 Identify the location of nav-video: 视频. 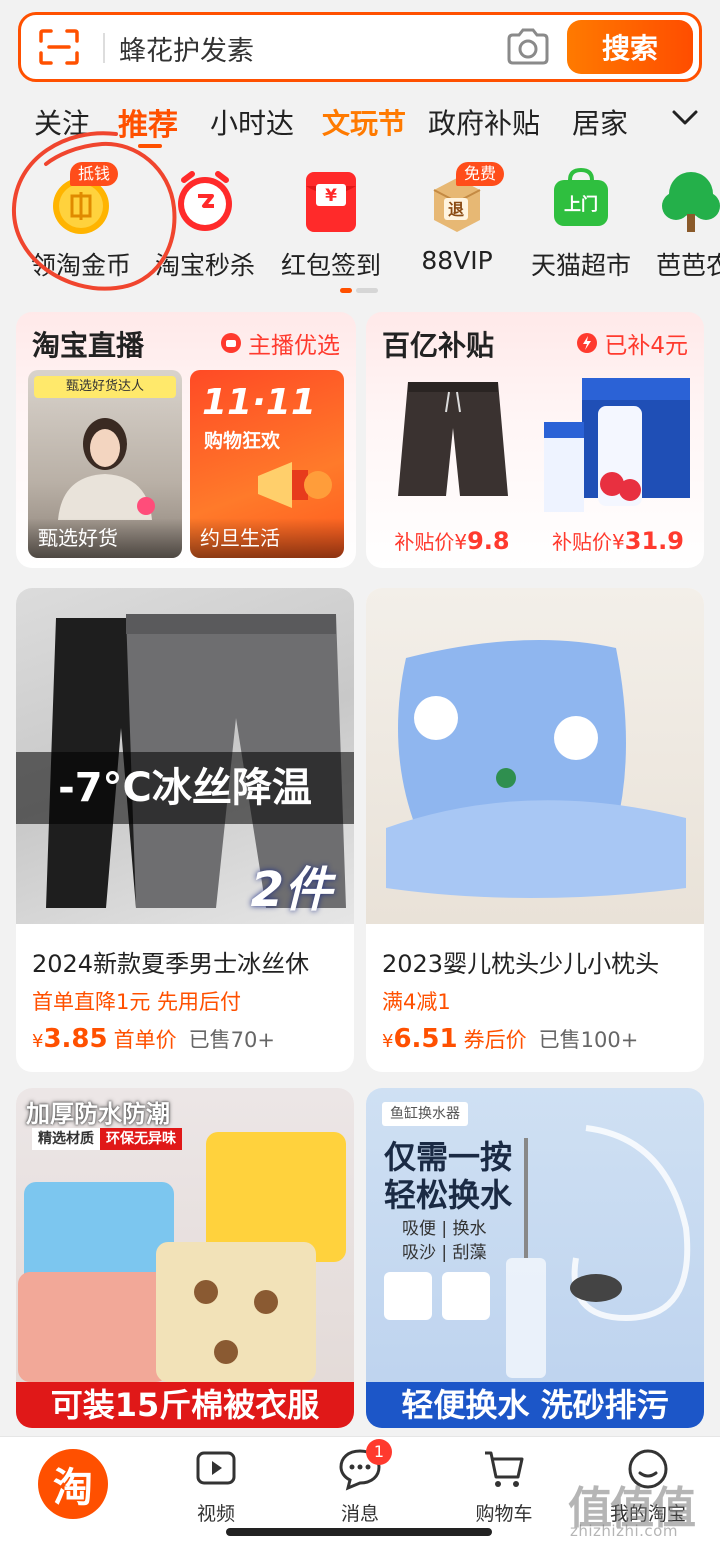
(216, 1487).